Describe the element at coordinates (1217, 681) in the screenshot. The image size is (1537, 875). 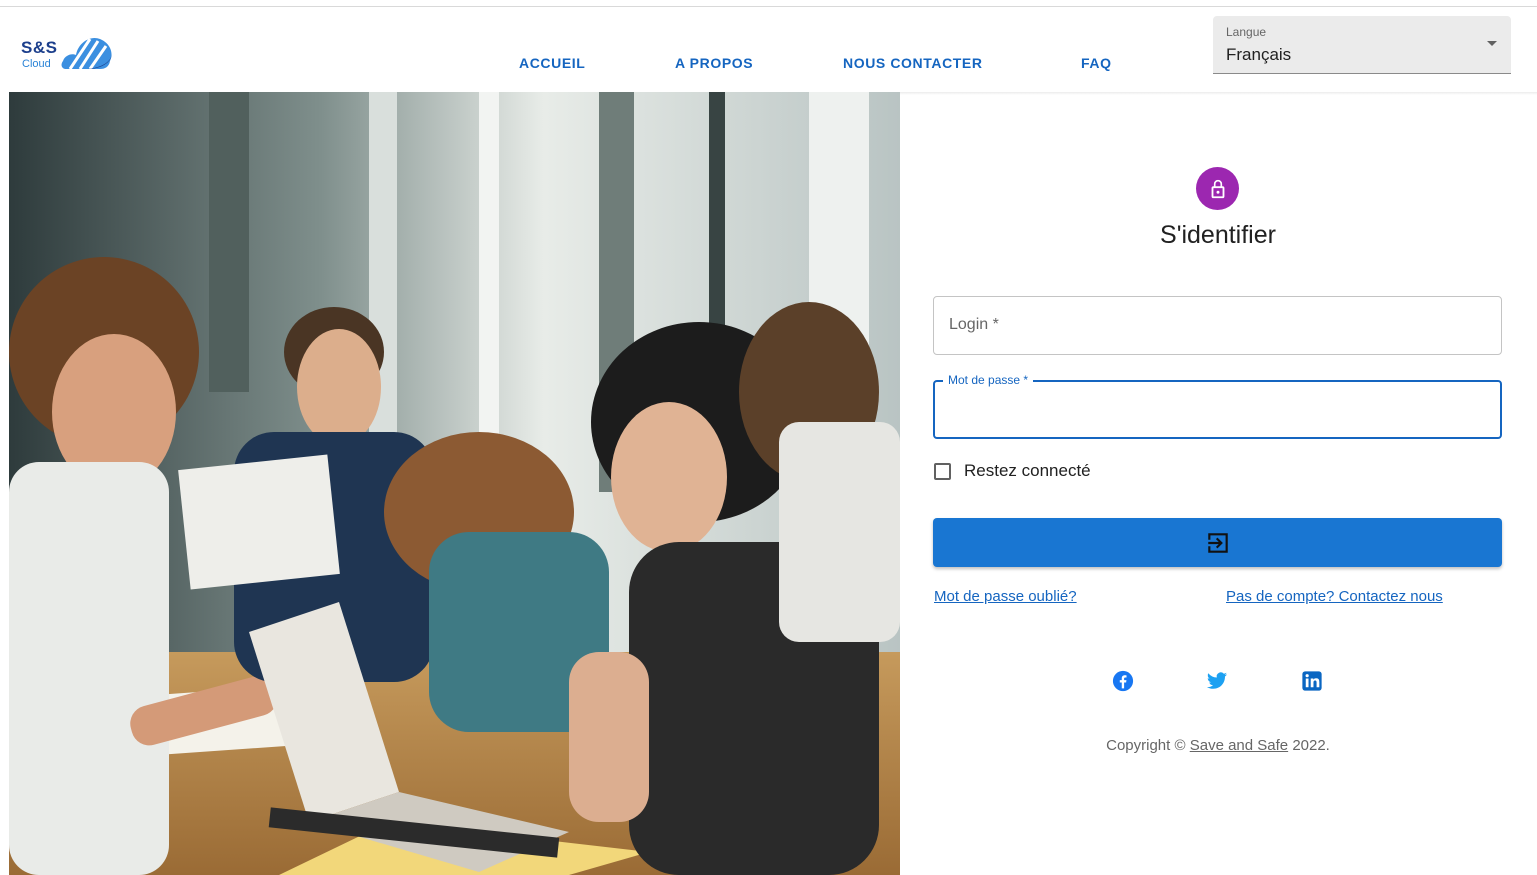
I see `twitter-icon` at that location.